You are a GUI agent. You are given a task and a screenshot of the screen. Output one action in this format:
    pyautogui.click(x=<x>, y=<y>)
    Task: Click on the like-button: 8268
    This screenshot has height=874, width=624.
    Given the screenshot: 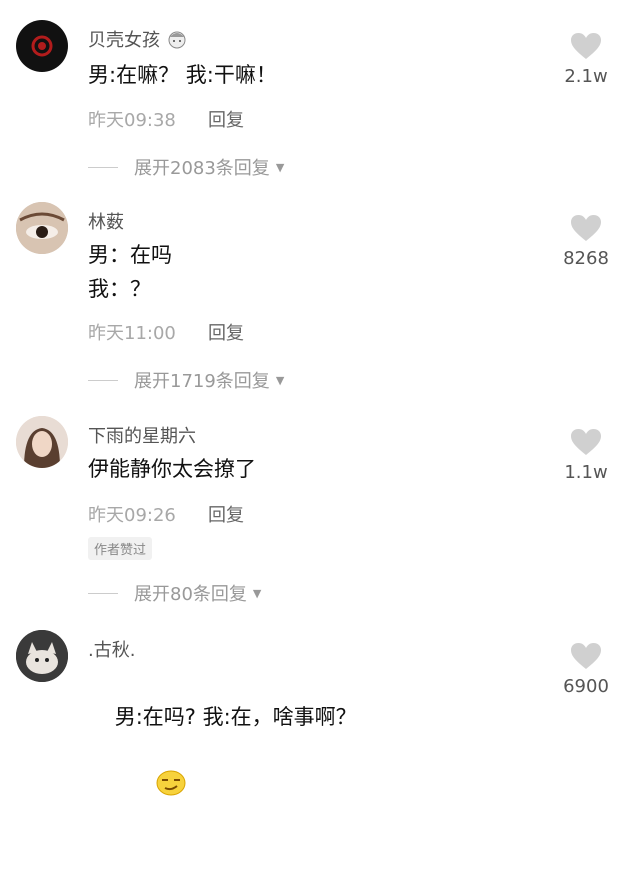 What is the action you would take?
    pyautogui.click(x=586, y=241)
    